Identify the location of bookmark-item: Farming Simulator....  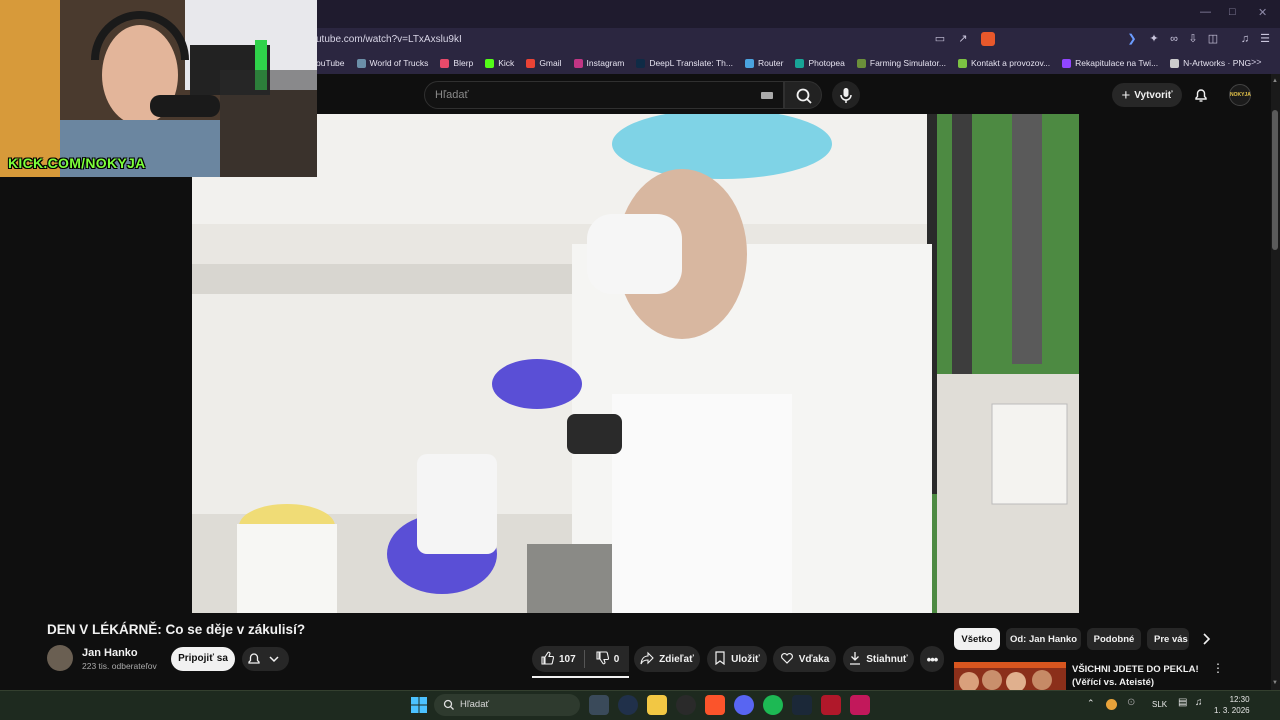
(901, 63).